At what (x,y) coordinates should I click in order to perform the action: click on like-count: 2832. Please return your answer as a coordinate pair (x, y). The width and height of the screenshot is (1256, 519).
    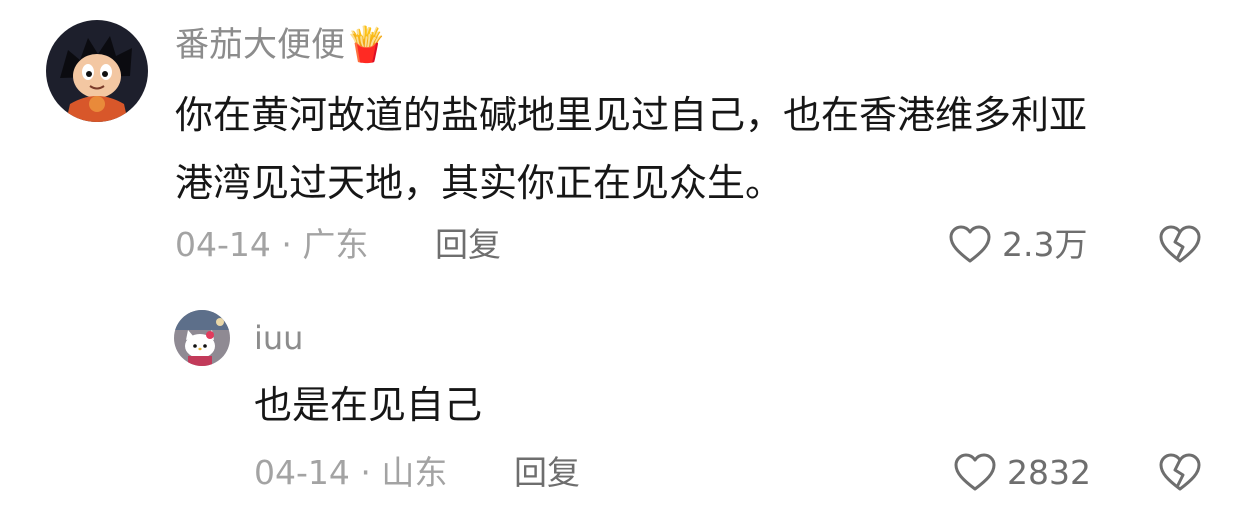
    Looking at the image, I should click on (1049, 472).